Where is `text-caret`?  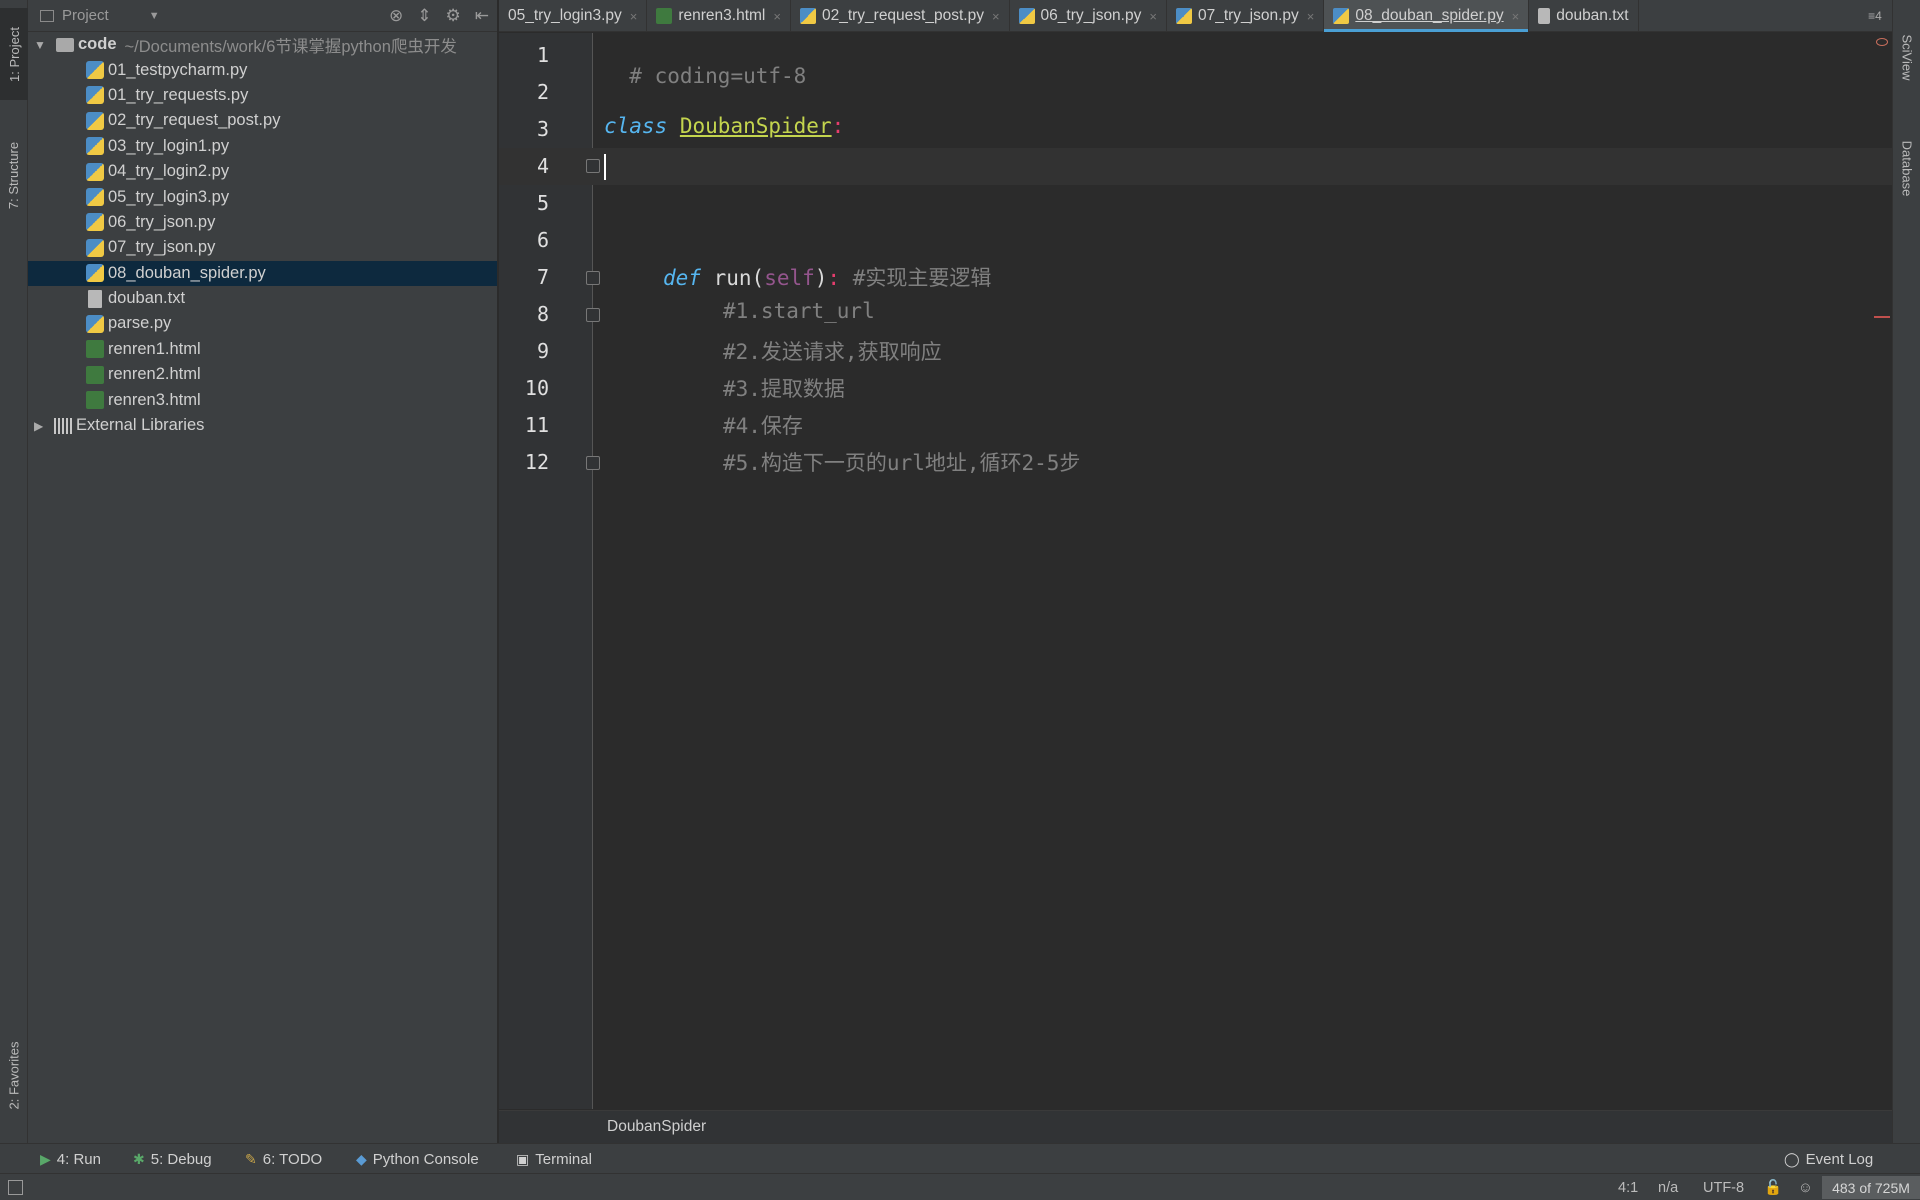
text-caret is located at coordinates (605, 167).